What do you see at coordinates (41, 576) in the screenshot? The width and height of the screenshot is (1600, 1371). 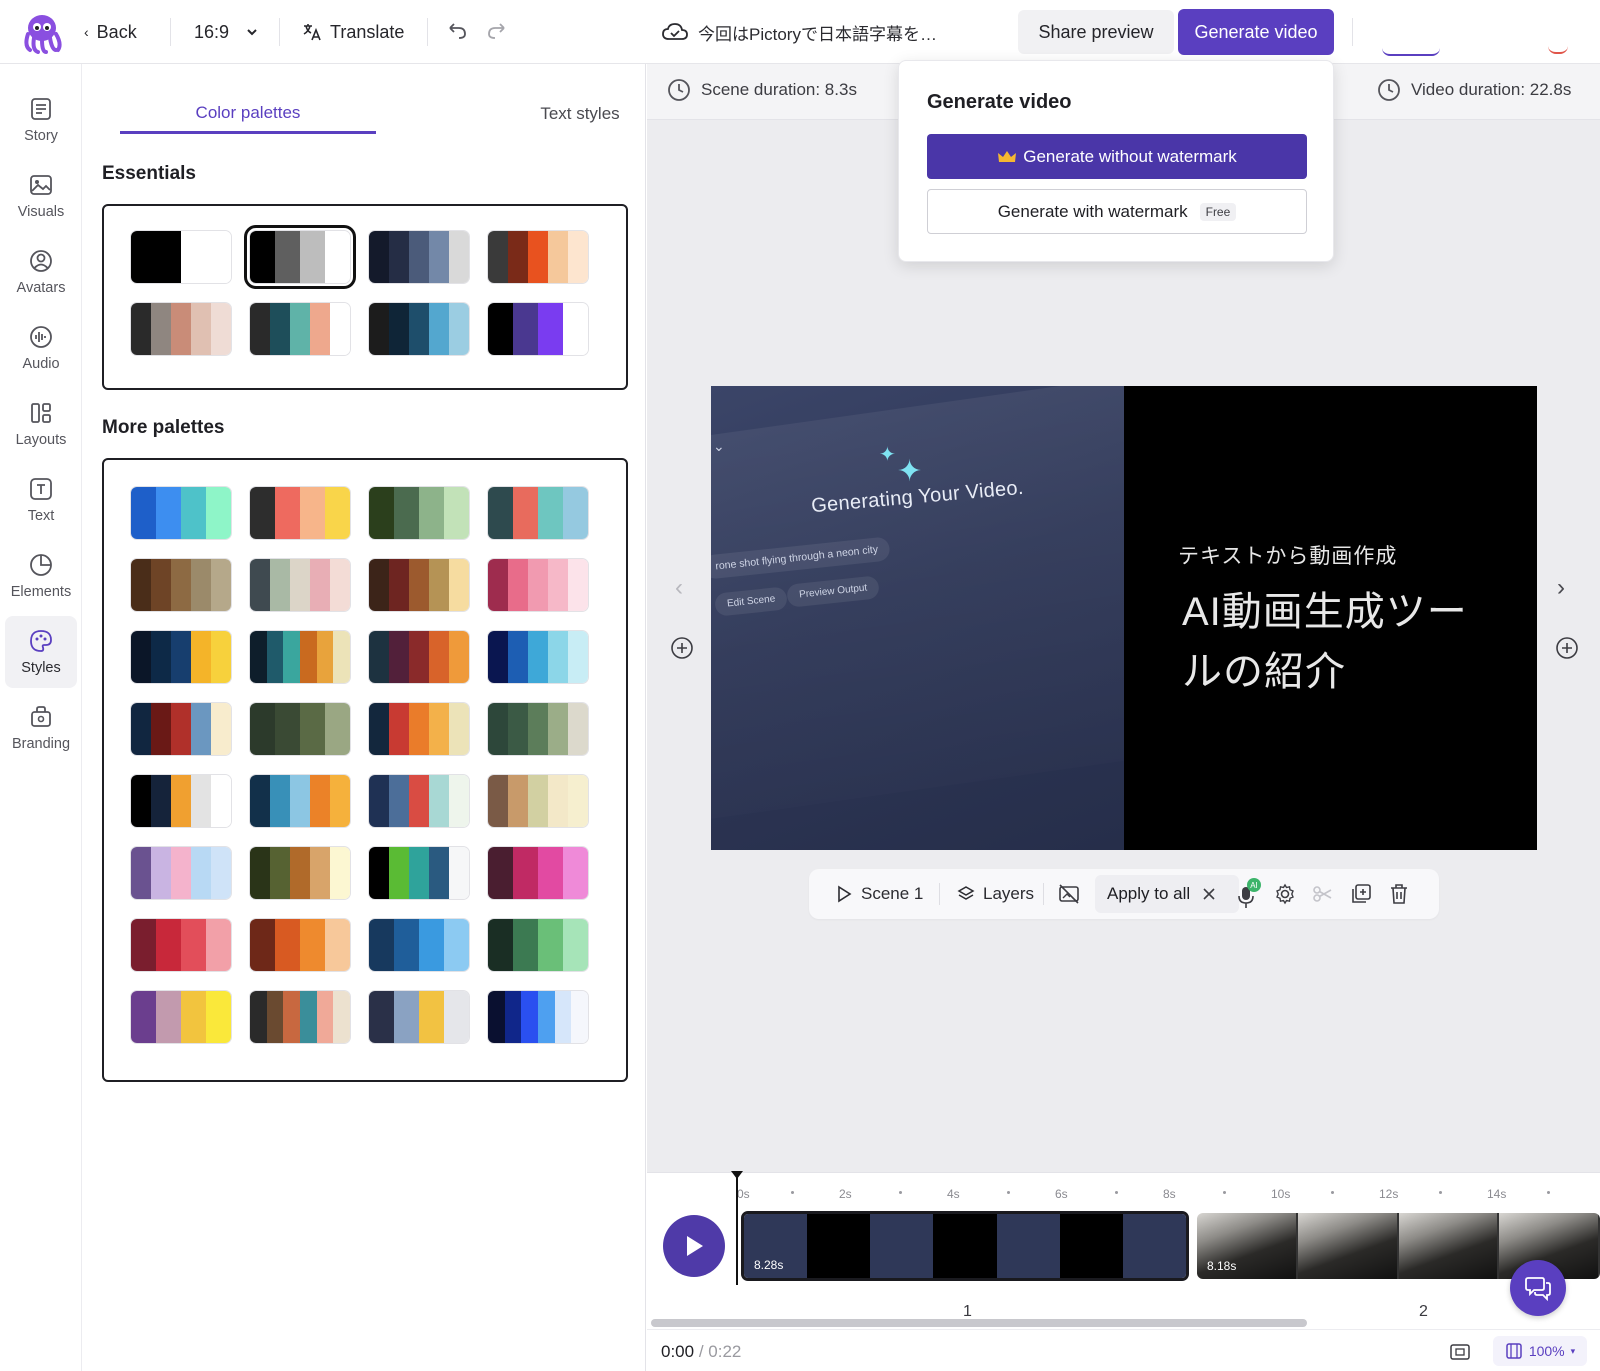 I see `rail-item-elements: Elements` at bounding box center [41, 576].